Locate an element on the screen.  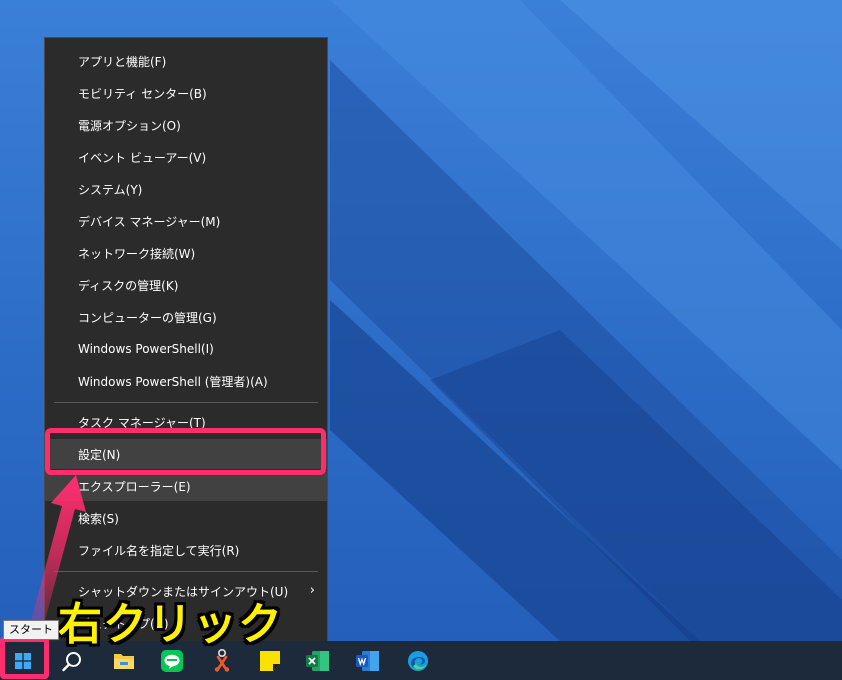
menu-item-power-options: 電源オプション(O) is located at coordinates (186, 125).